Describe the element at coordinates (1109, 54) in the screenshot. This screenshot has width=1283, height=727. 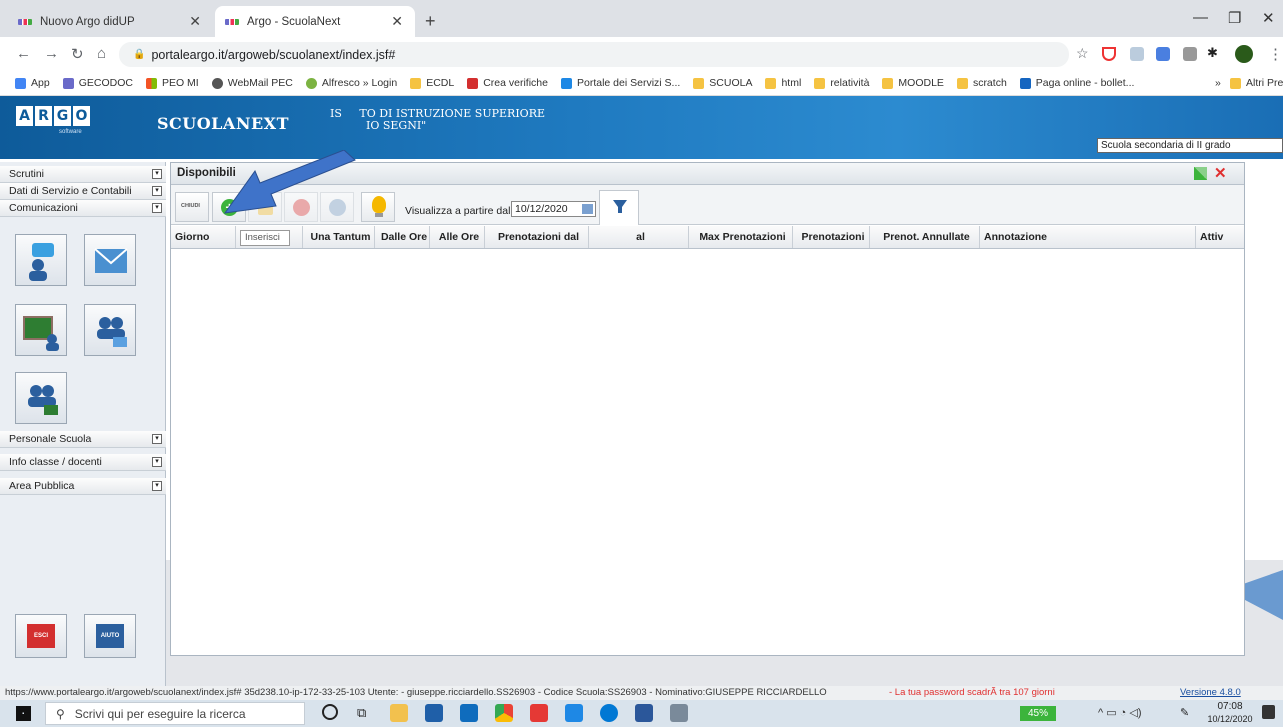
I see `shield-extension-icon` at that location.